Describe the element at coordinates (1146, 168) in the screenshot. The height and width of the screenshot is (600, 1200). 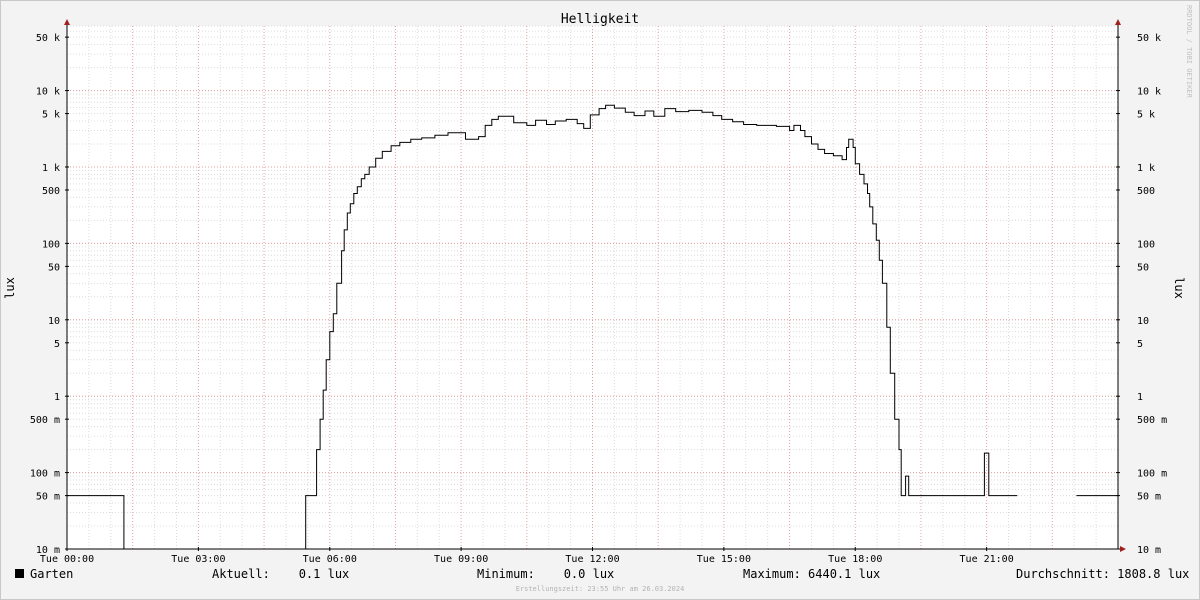
I see `y-tick-label-right: 1 k` at that location.